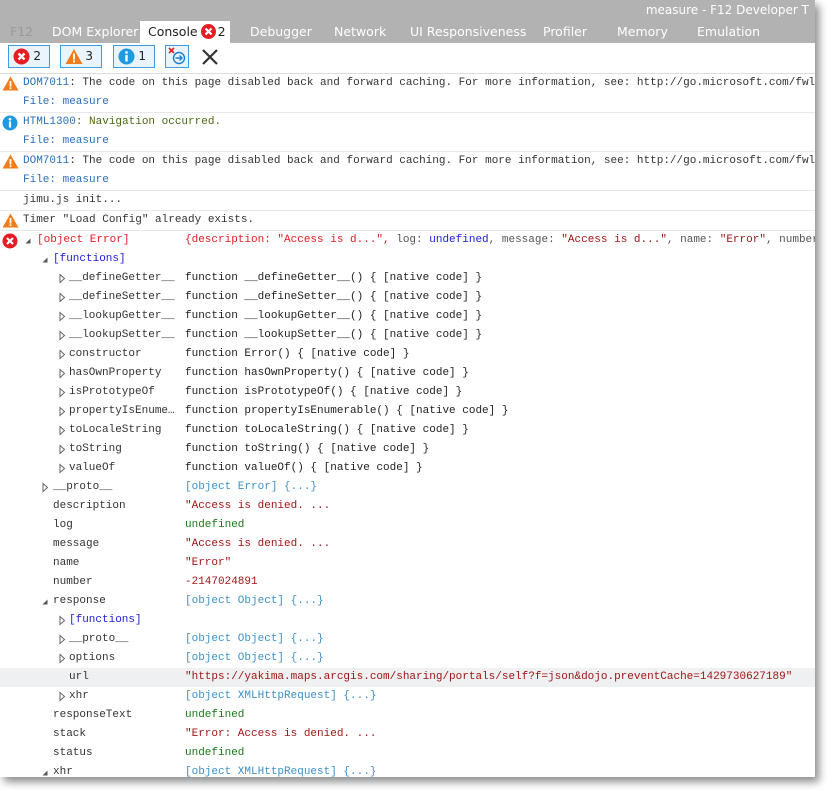  What do you see at coordinates (81, 56) in the screenshot?
I see `filter-warnings-button: 3` at bounding box center [81, 56].